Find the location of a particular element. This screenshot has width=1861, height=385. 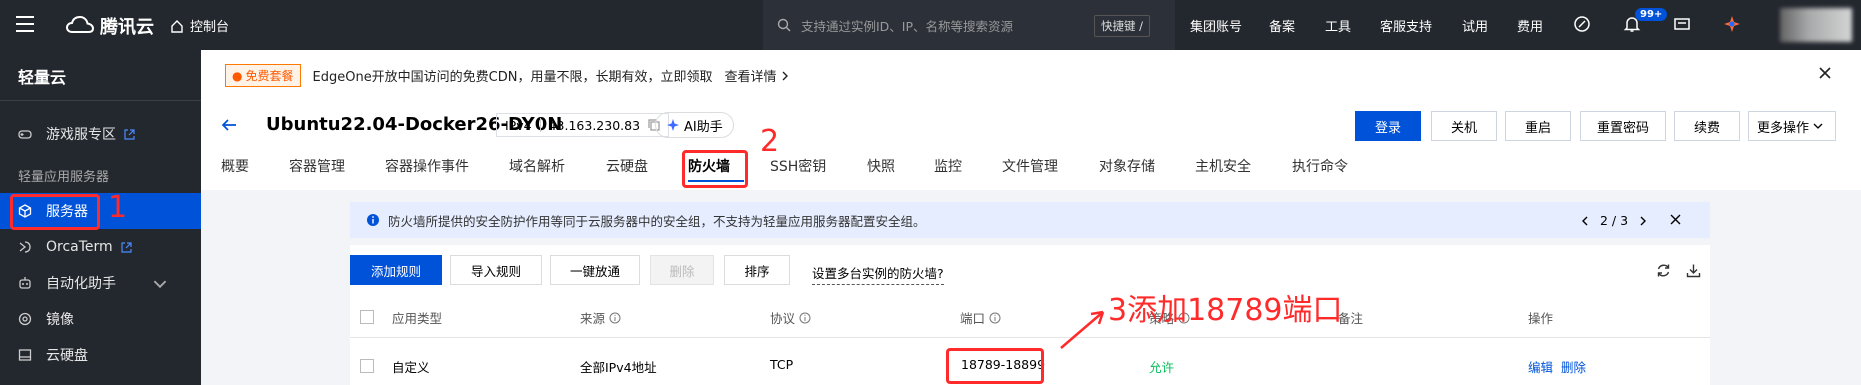

tab-monitoring: 监控 is located at coordinates (948, 166).